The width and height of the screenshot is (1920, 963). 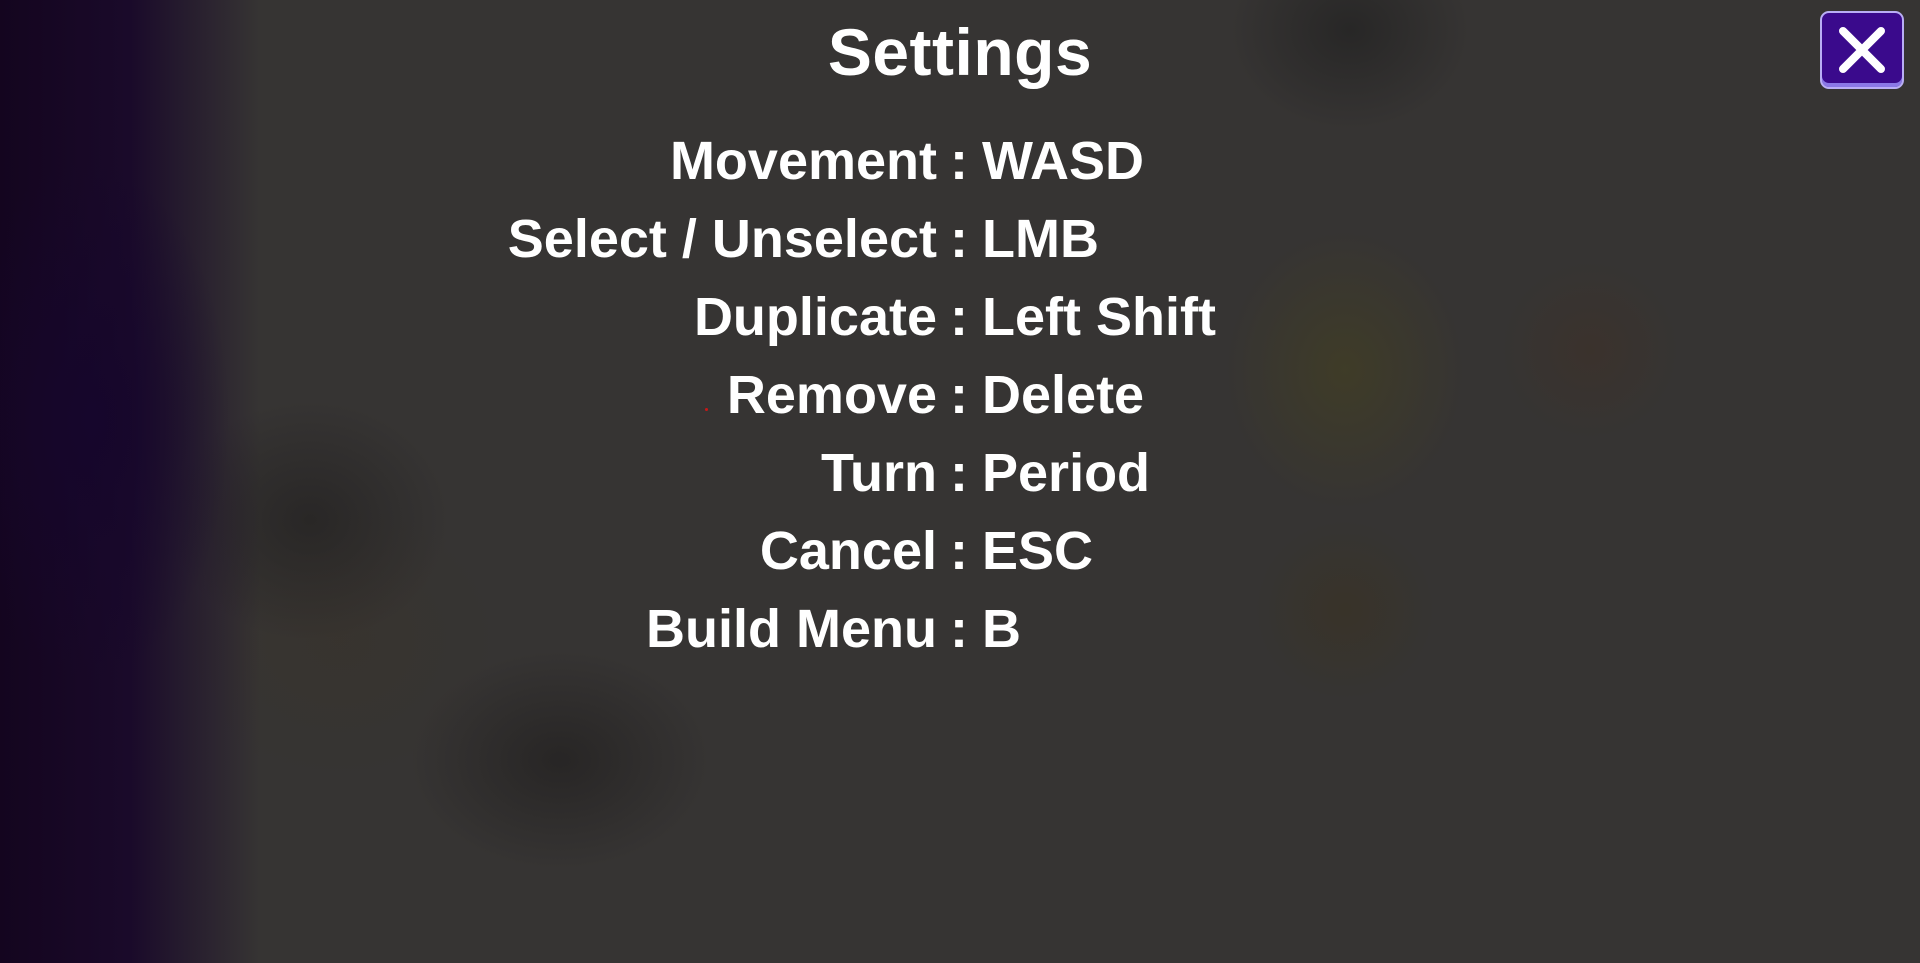 I want to click on action-label: Select / Unselect, so click(x=722, y=239).